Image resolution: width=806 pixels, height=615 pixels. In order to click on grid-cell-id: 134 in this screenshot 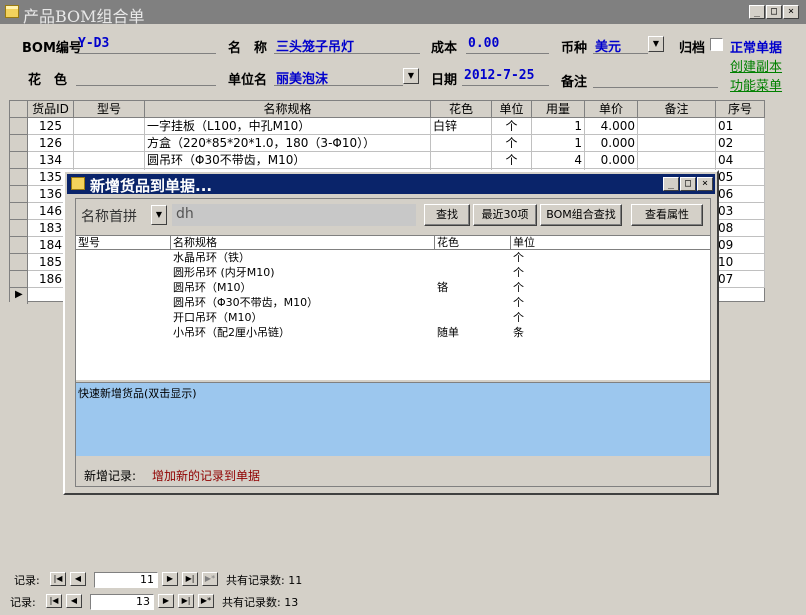, I will do `click(51, 160)`.